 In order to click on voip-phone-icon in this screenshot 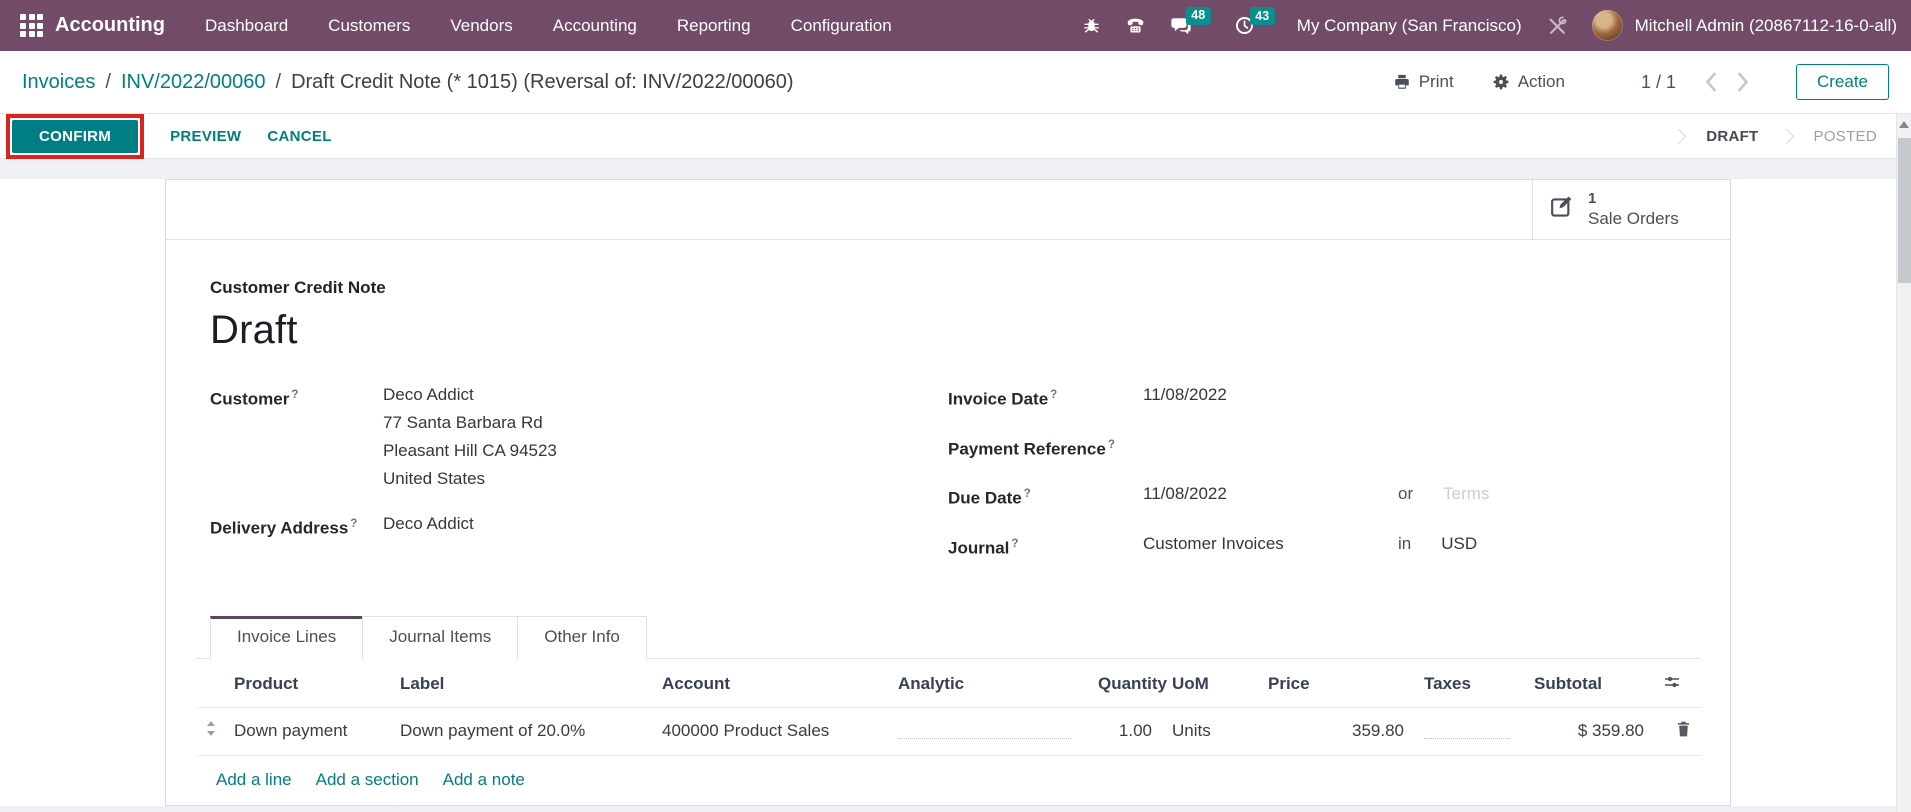, I will do `click(1135, 25)`.